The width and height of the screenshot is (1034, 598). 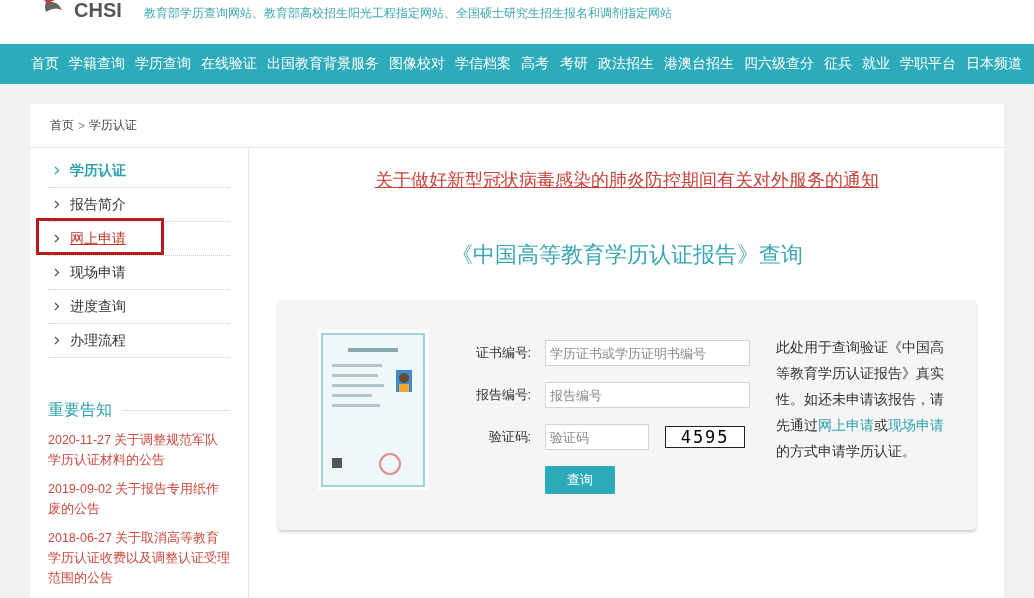 What do you see at coordinates (705, 437) in the screenshot?
I see `captcha-image: 4595` at bounding box center [705, 437].